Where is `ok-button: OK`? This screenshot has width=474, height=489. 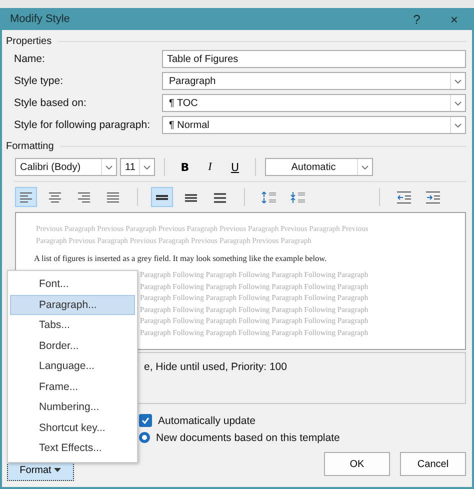 ok-button: OK is located at coordinates (357, 464).